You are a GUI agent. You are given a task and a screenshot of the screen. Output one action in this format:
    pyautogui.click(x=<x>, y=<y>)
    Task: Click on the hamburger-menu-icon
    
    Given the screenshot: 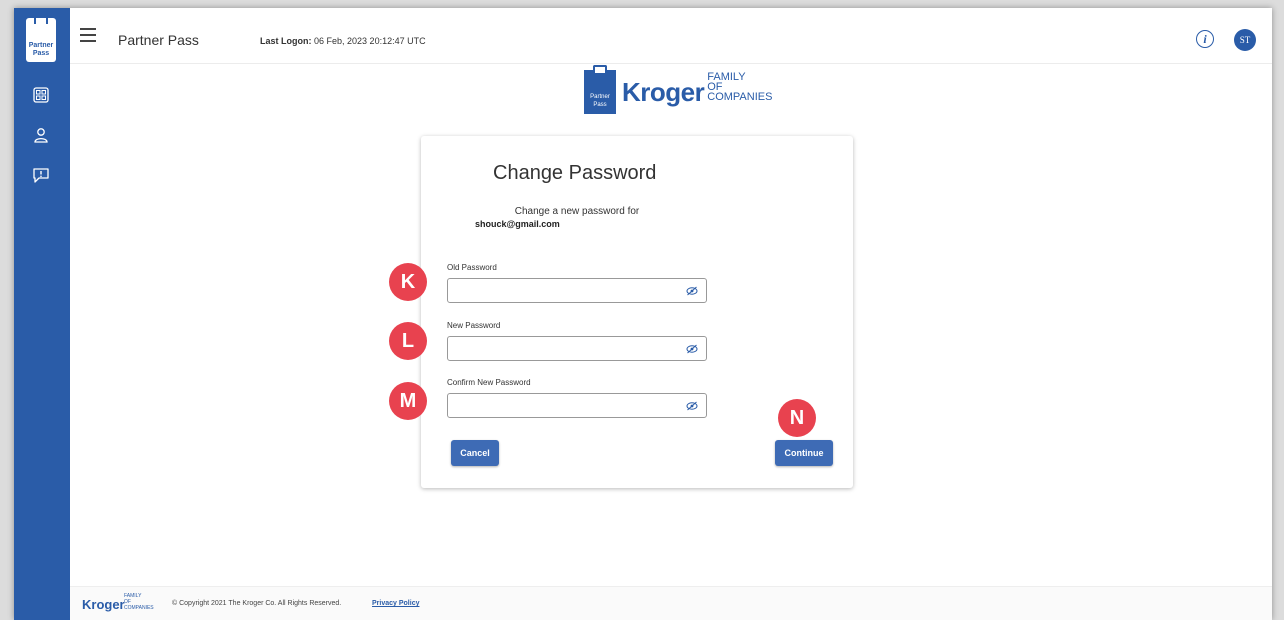 What is the action you would take?
    pyautogui.click(x=88, y=35)
    